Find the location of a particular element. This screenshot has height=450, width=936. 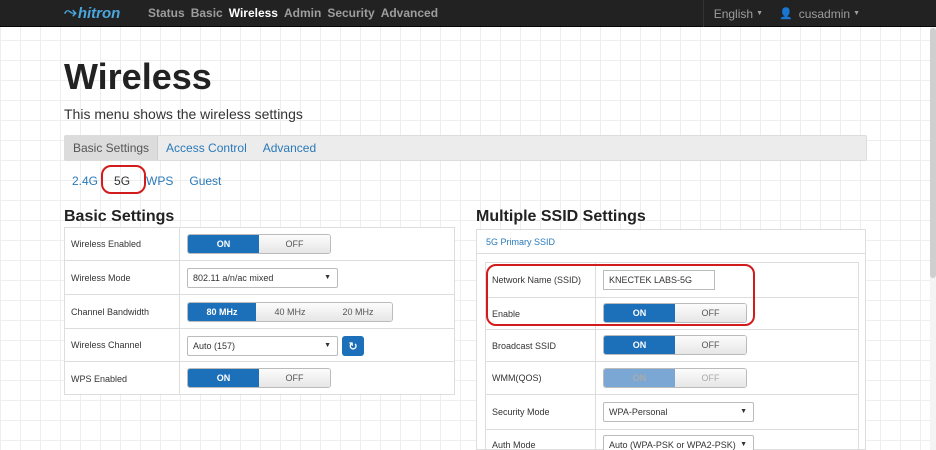

row-wireless-enabled: Wireless Enabled ON OFF is located at coordinates (259, 244).